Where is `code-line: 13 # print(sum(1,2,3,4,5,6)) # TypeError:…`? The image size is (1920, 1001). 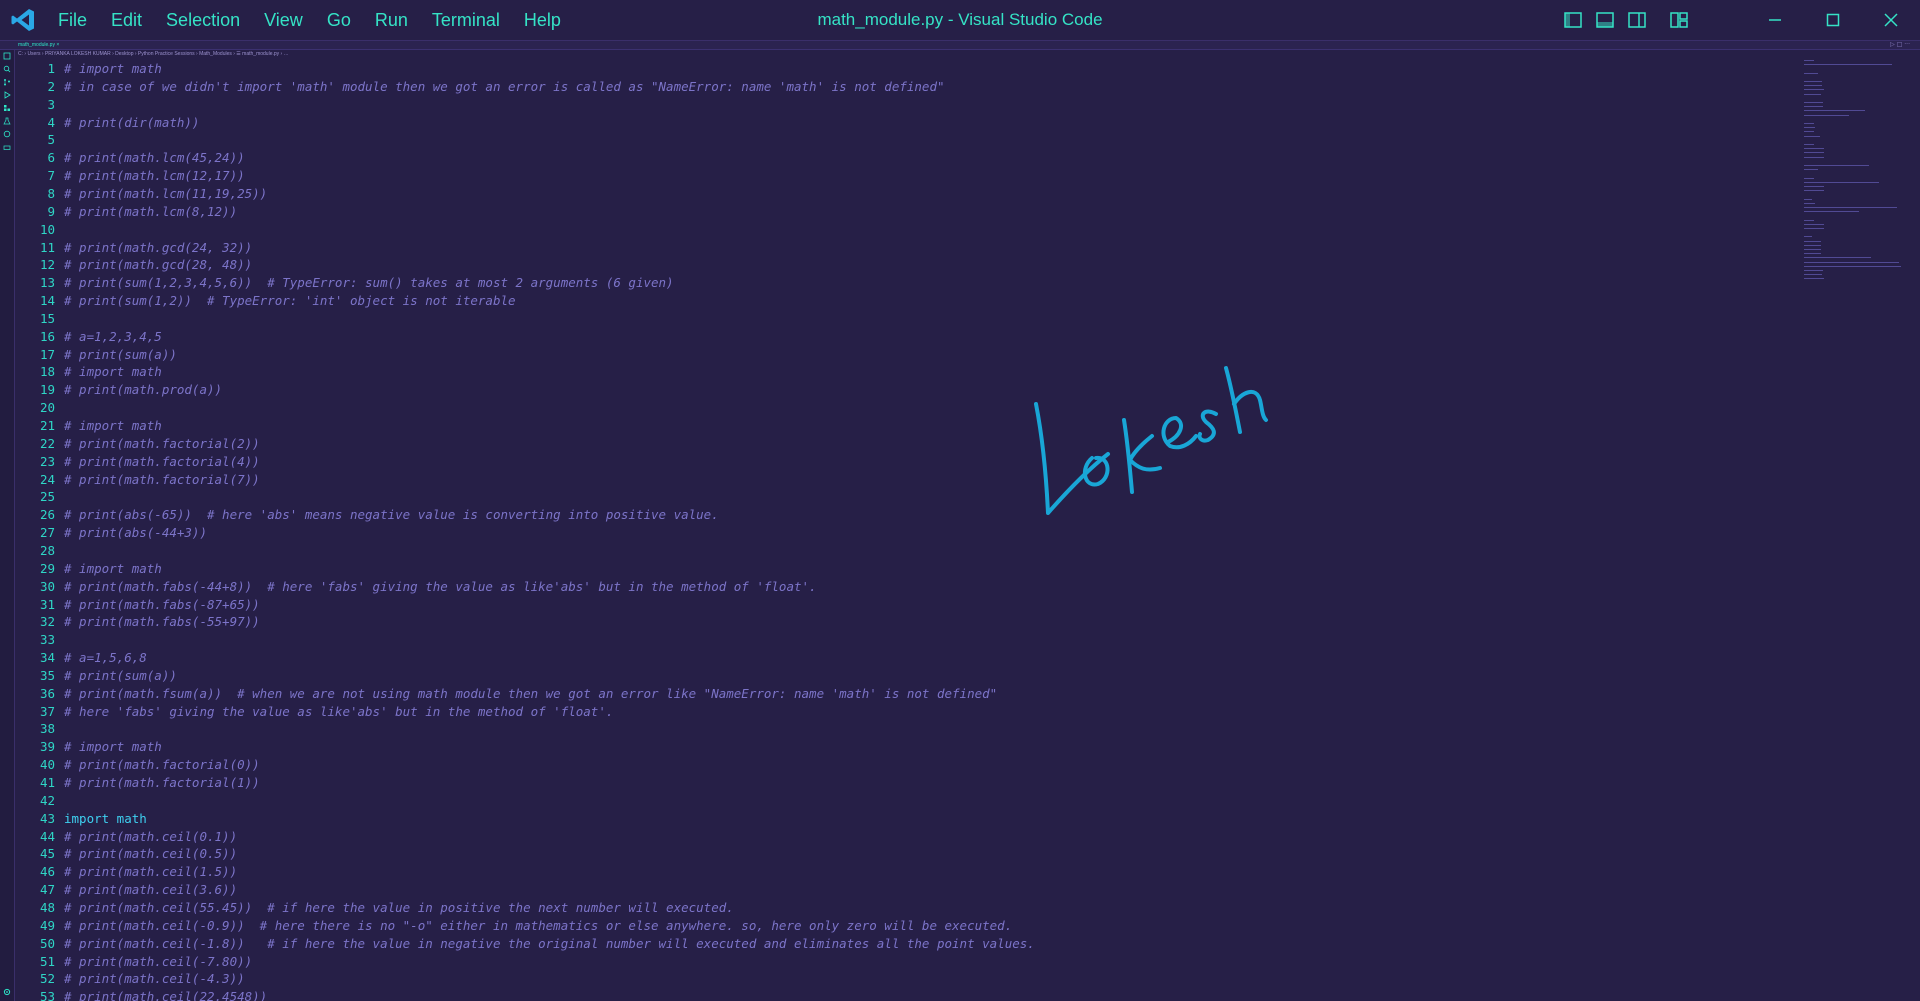
code-line: 13 # print(sum(1,2,3,4,5,6)) # TypeError:… is located at coordinates (344, 283).